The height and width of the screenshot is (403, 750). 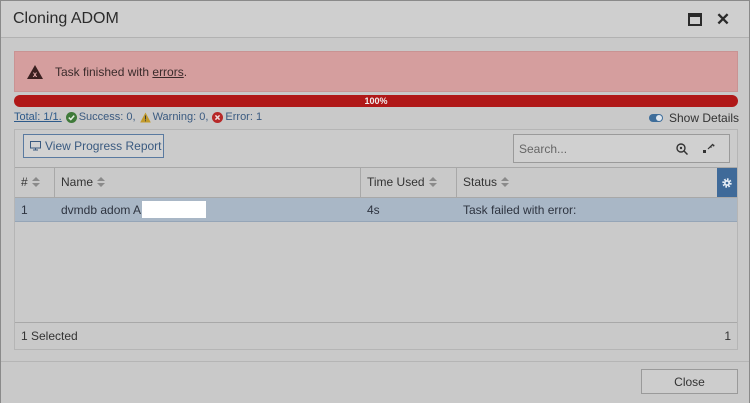 What do you see at coordinates (727, 336) in the screenshot?
I see `total-count: 1` at bounding box center [727, 336].